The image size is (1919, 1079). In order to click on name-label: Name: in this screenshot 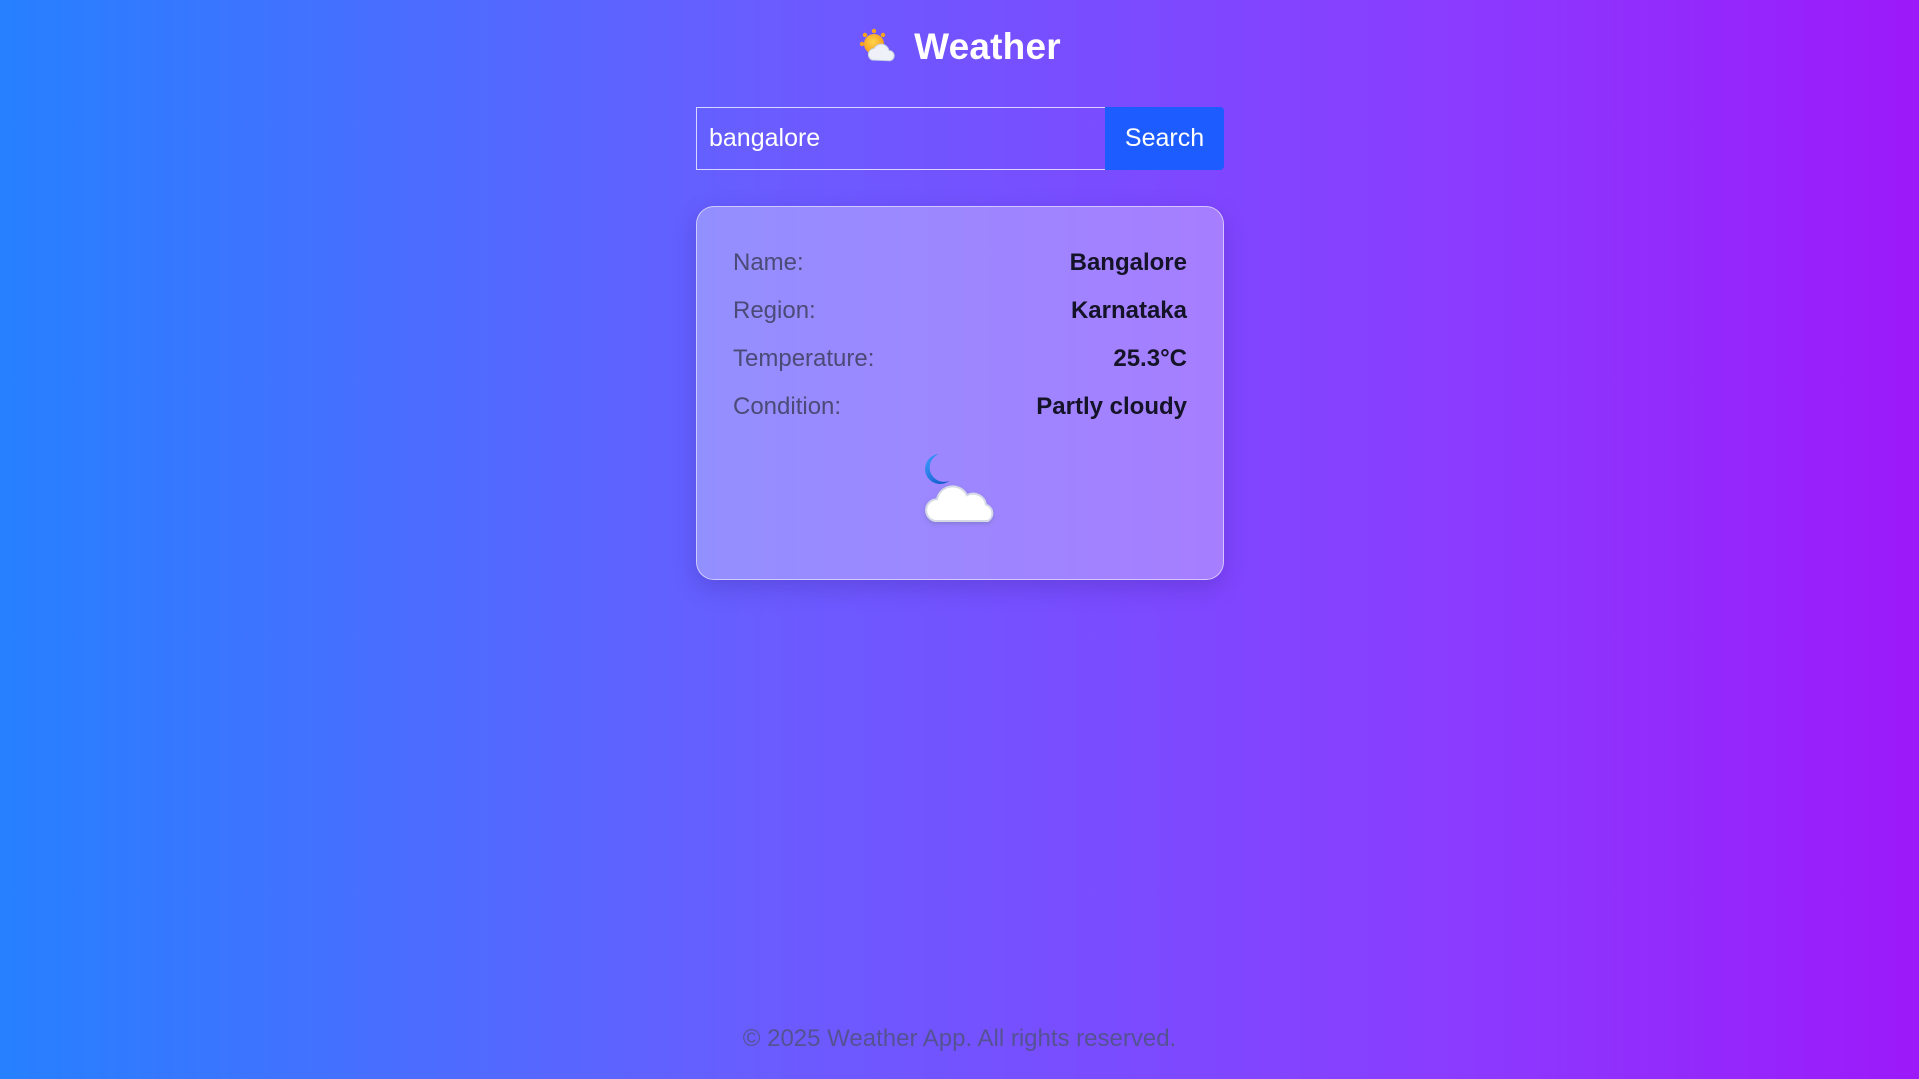, I will do `click(768, 262)`.